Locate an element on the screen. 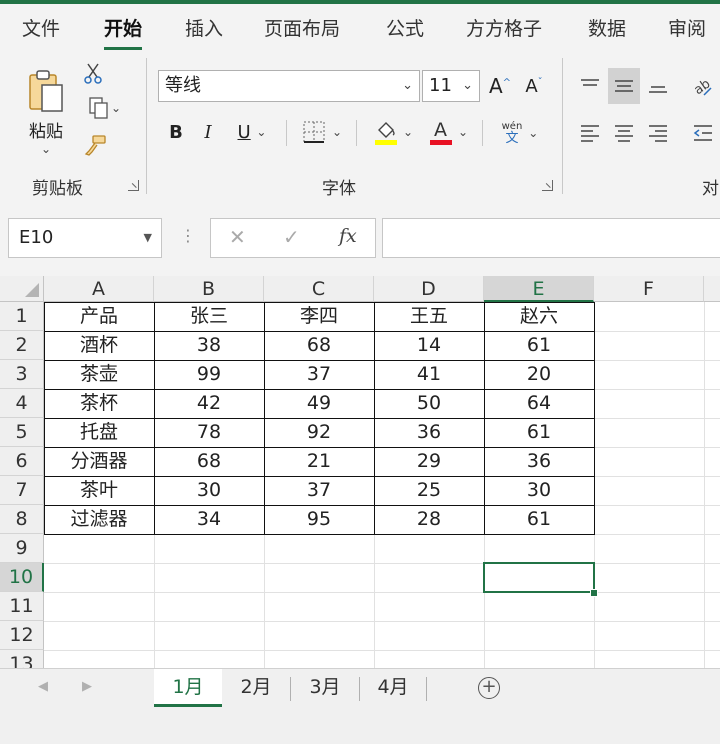 Image resolution: width=720 pixels, height=744 pixels. align-left-button is located at coordinates (590, 133).